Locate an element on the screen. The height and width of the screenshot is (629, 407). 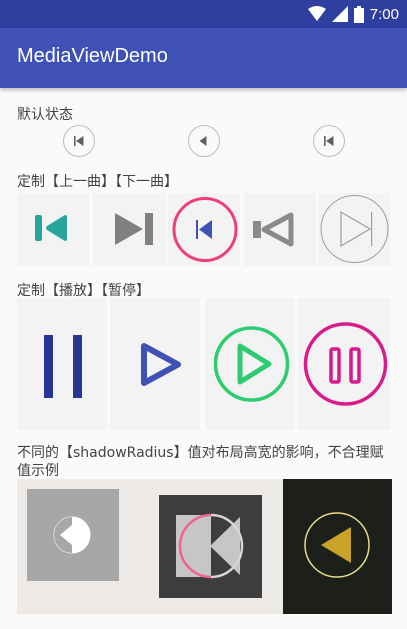
pause-outline-icon is located at coordinates (345, 364).